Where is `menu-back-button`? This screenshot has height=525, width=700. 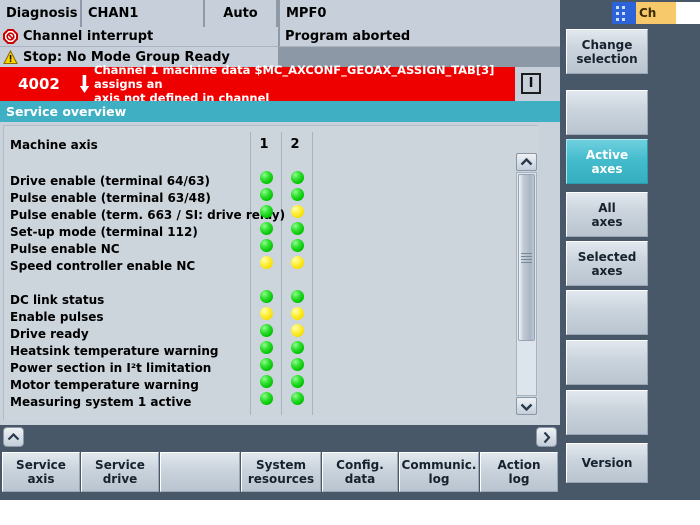
menu-back-button is located at coordinates (13, 437).